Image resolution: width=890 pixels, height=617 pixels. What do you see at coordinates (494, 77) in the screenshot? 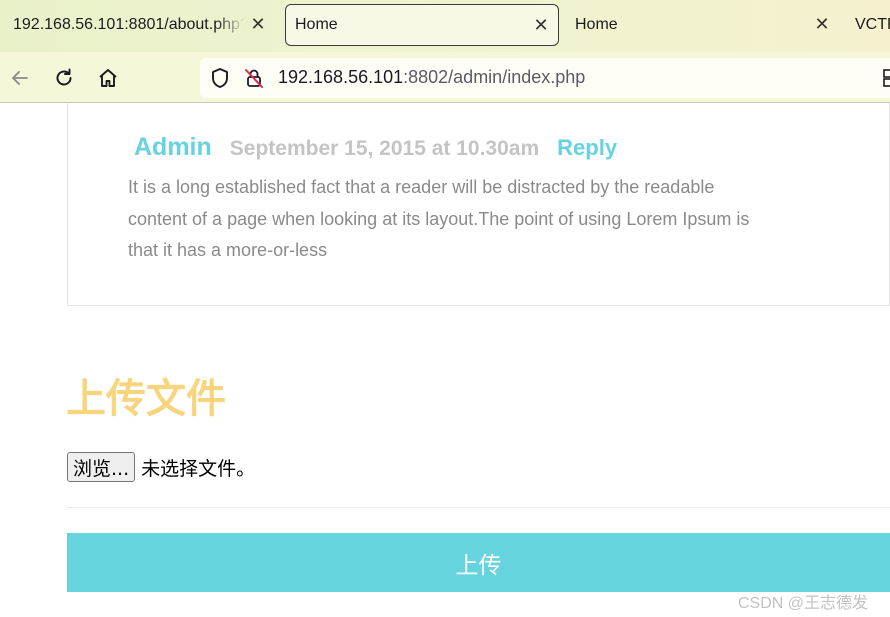
I see `url-path: :8802/admin/index.php` at bounding box center [494, 77].